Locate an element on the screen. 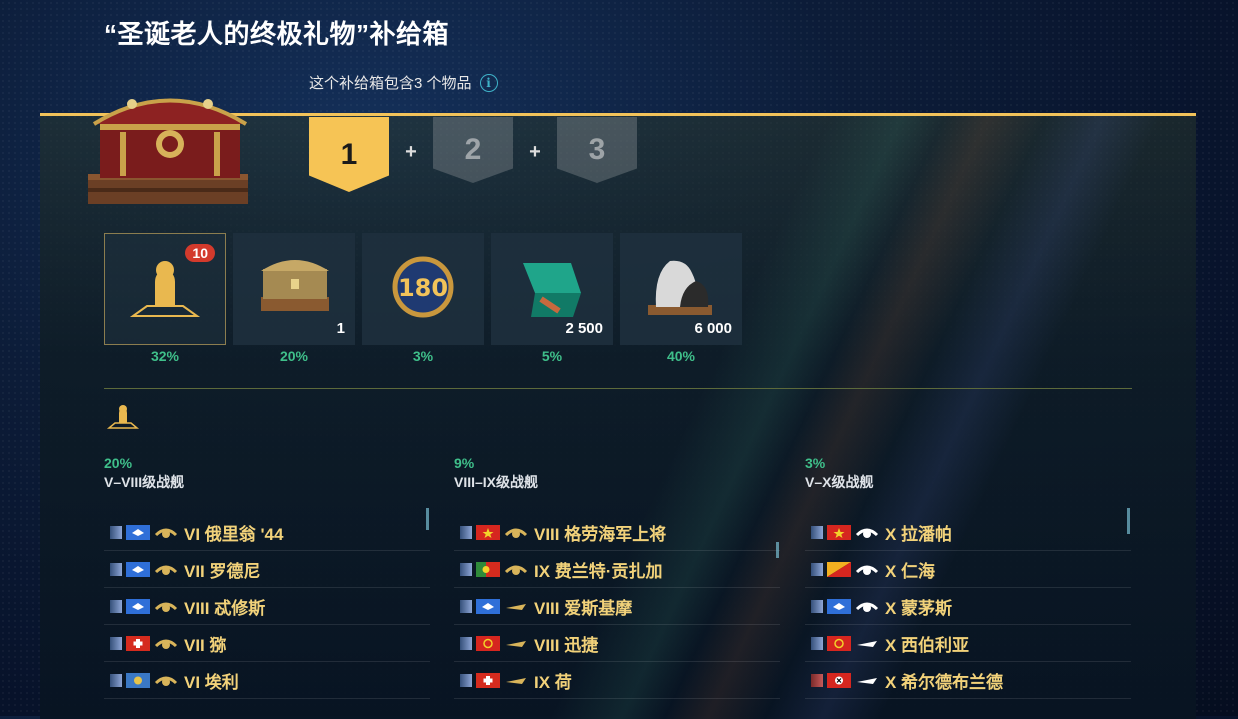 The height and width of the screenshot is (719, 1238). ship-row: VI 俄里翁 '44 is located at coordinates (267, 532).